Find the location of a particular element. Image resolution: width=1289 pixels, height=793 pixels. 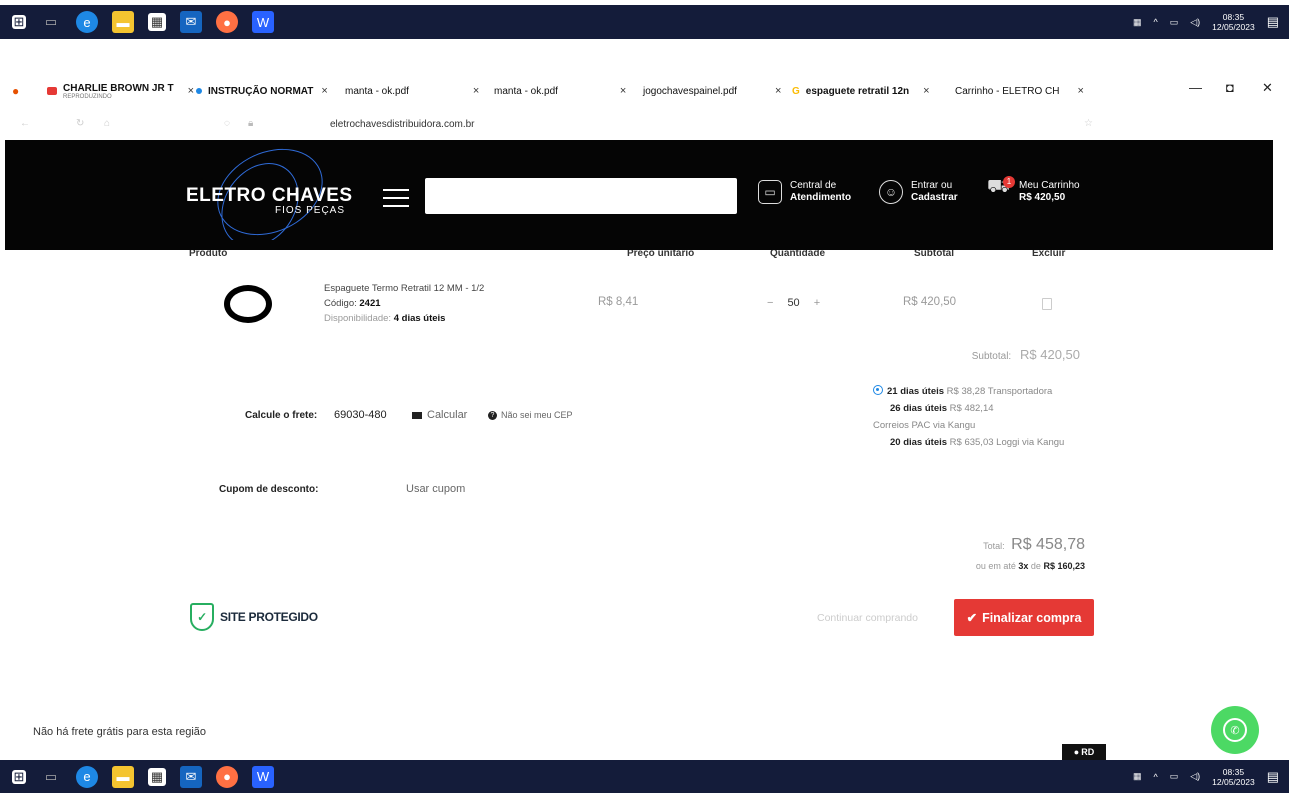

qty-value: 50 is located at coordinates (793, 303).